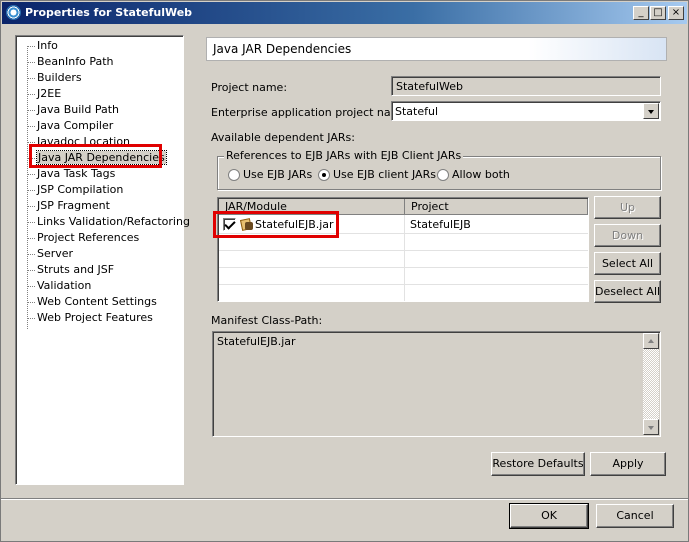 This screenshot has height=542, width=689. Describe the element at coordinates (440, 224) in the screenshot. I see `row-project-name: StatefulEJB` at that location.